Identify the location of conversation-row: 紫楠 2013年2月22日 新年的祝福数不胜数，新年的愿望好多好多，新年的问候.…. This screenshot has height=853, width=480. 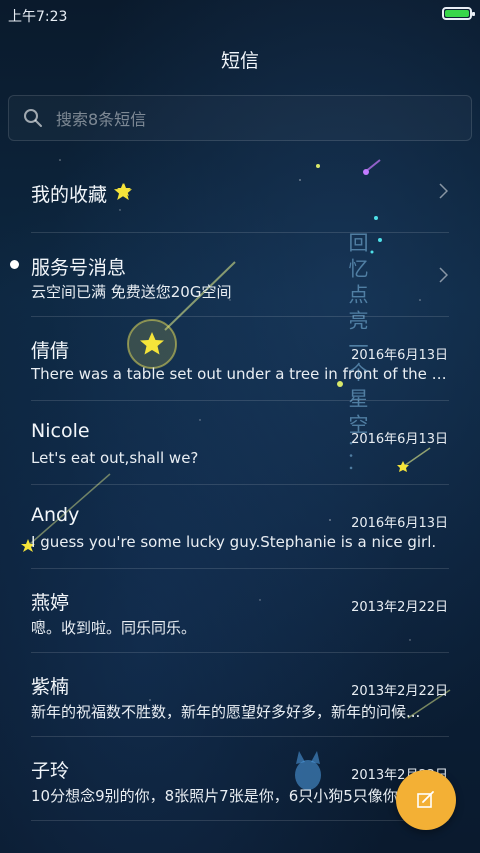
(240, 695).